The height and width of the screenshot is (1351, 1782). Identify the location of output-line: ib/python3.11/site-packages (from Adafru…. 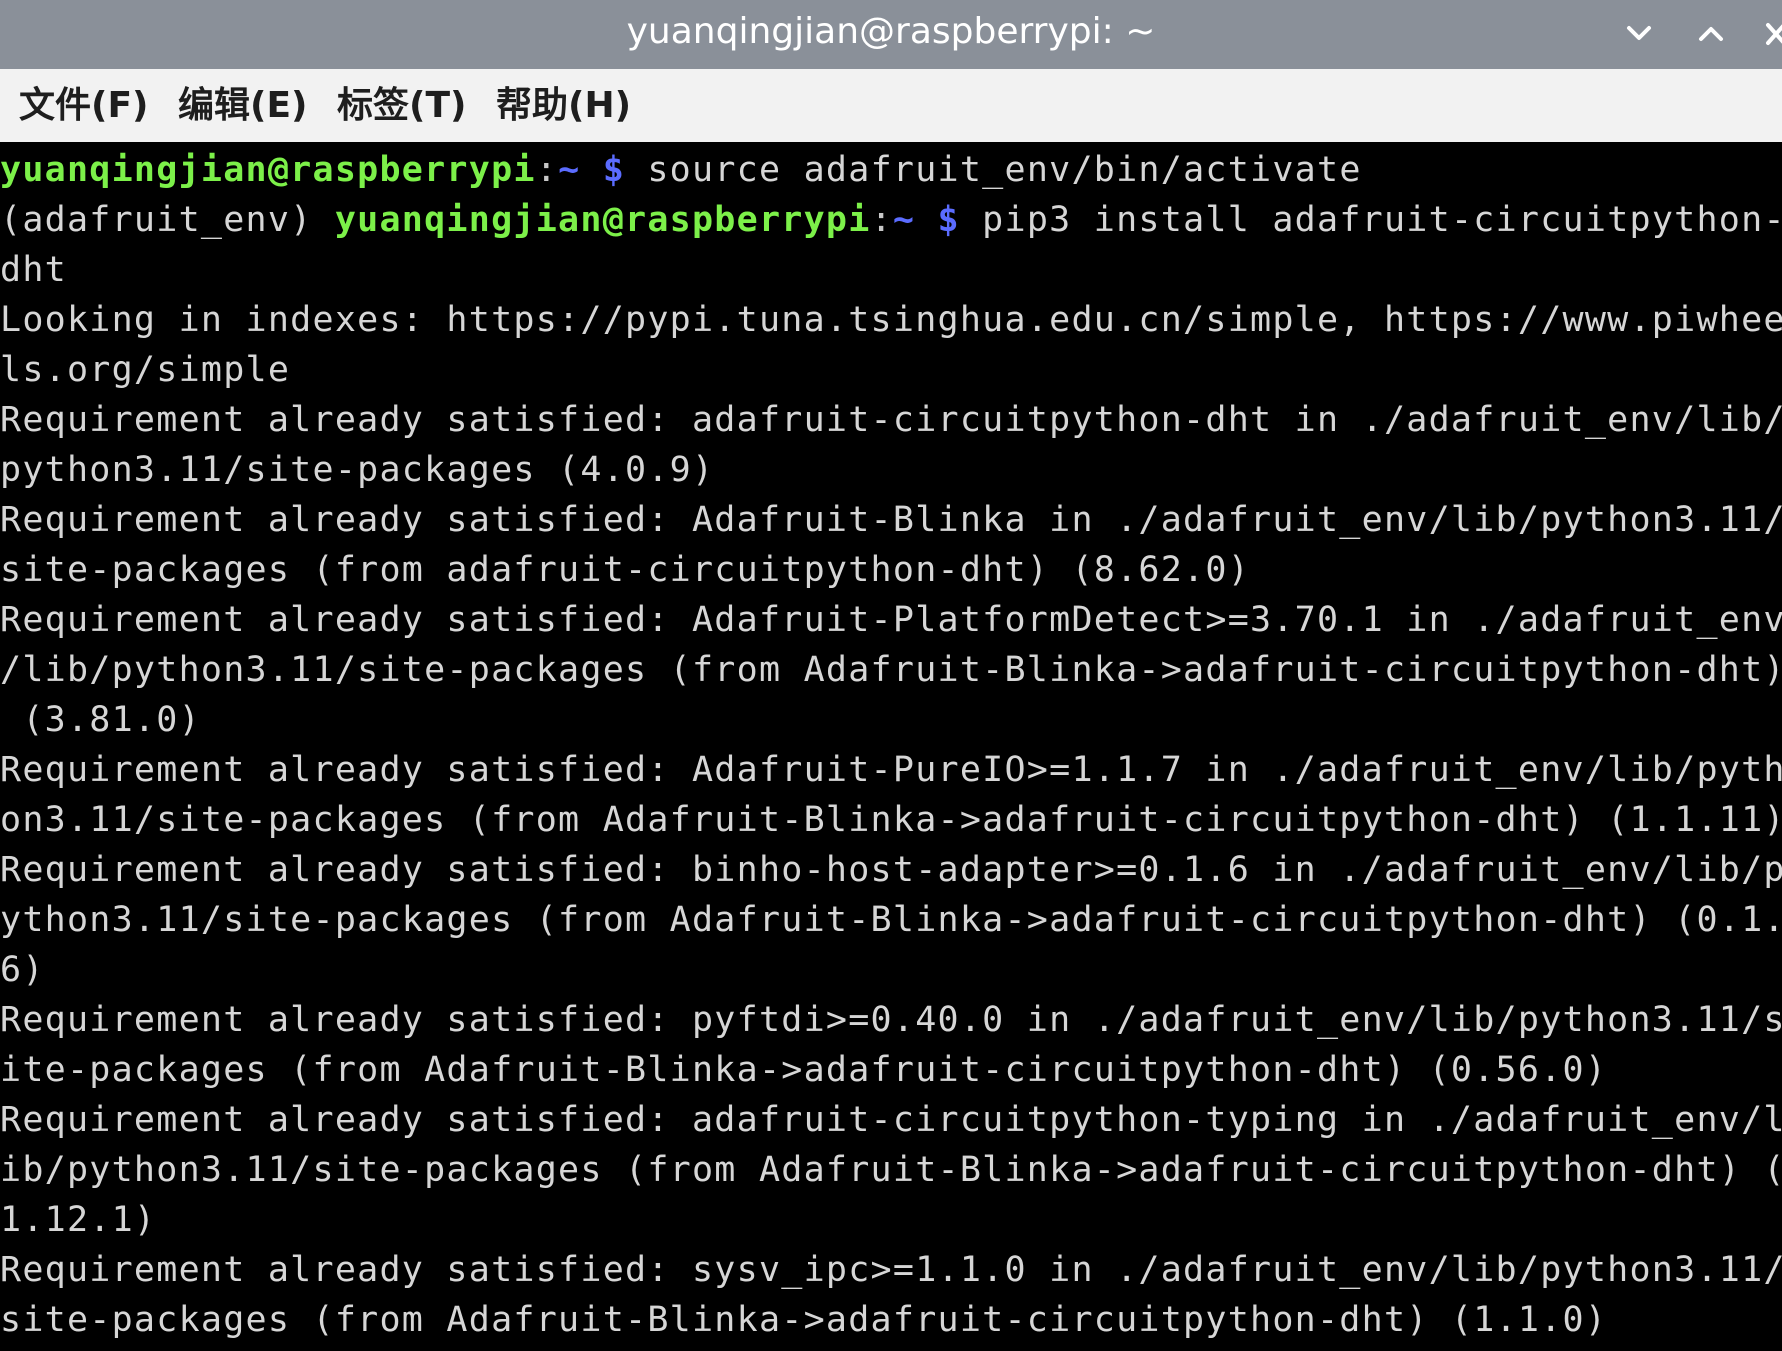
(891, 1170).